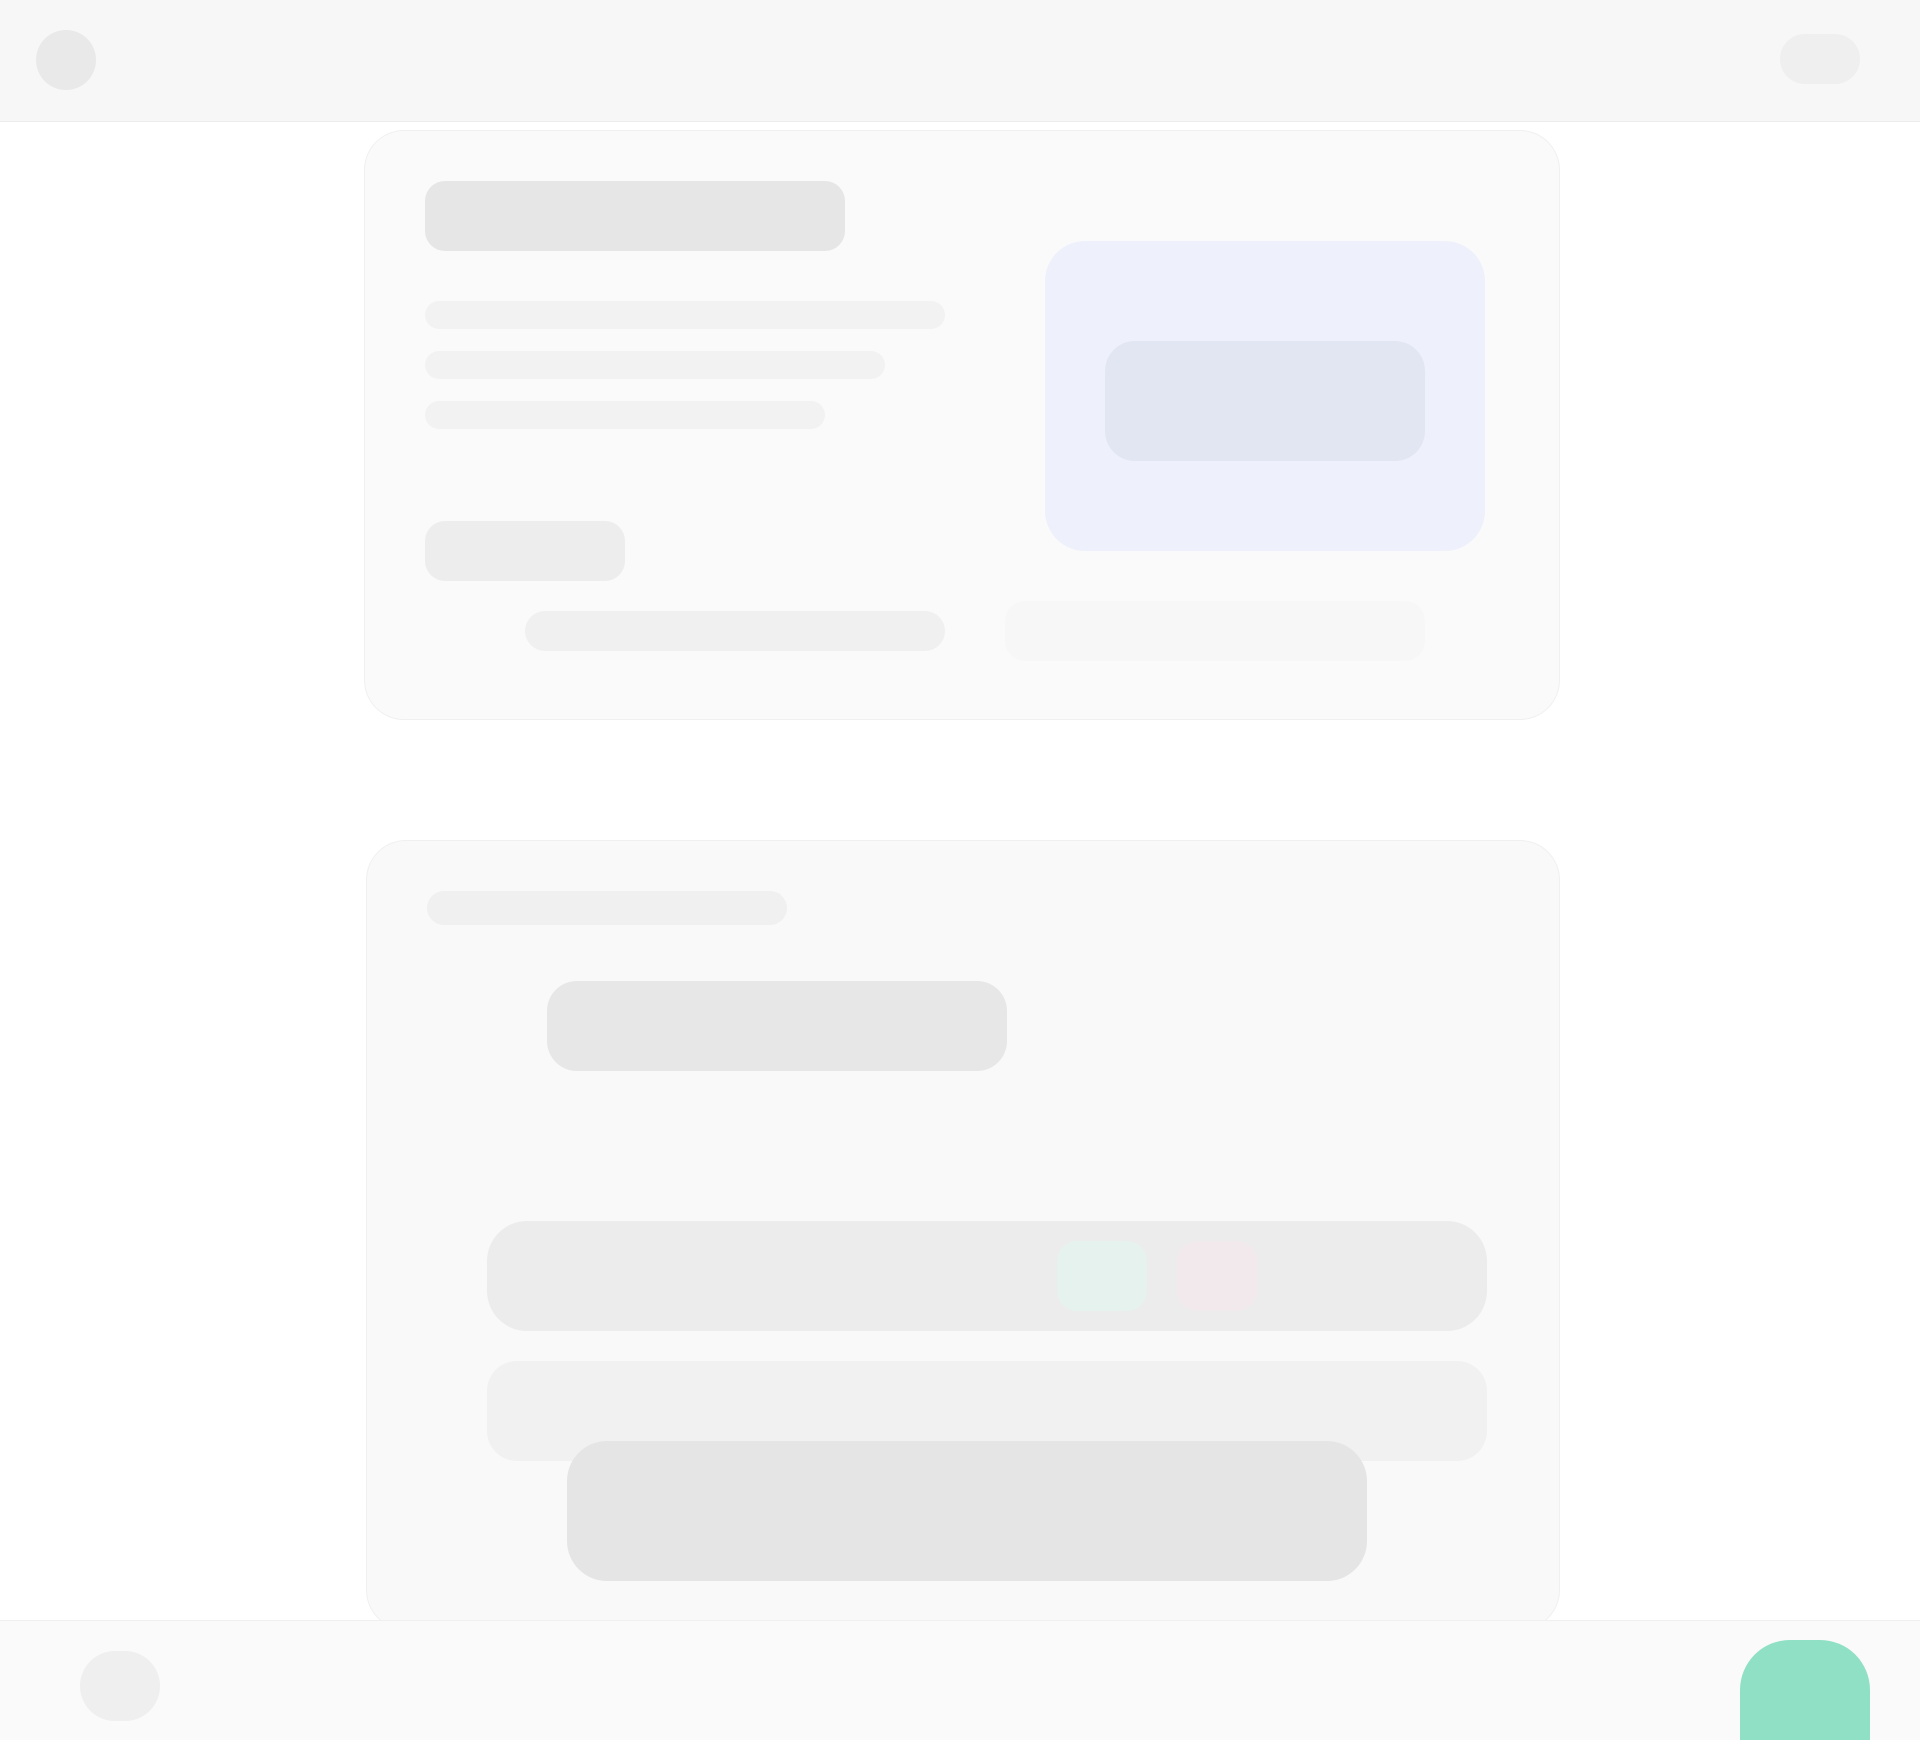  I want to click on card-title, so click(635, 216).